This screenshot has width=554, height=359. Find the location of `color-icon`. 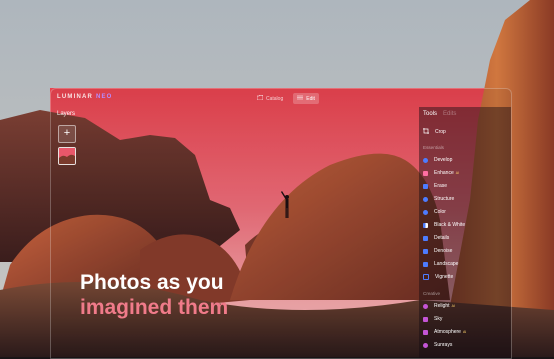

color-icon is located at coordinates (425, 212).